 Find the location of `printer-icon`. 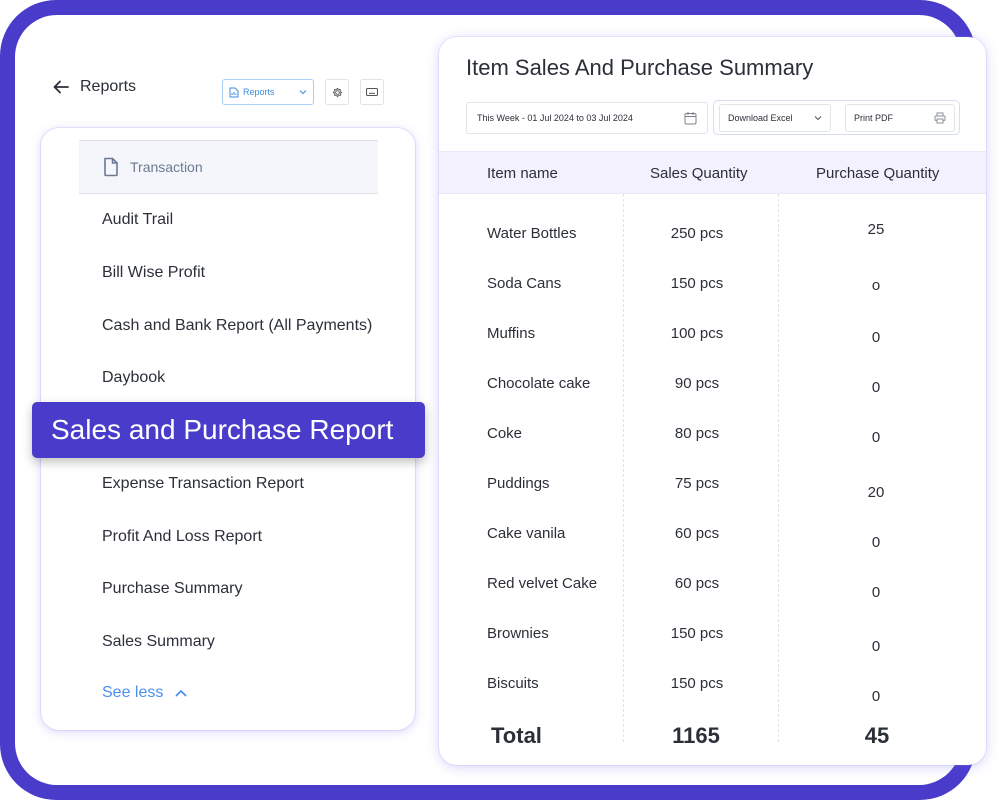

printer-icon is located at coordinates (940, 118).